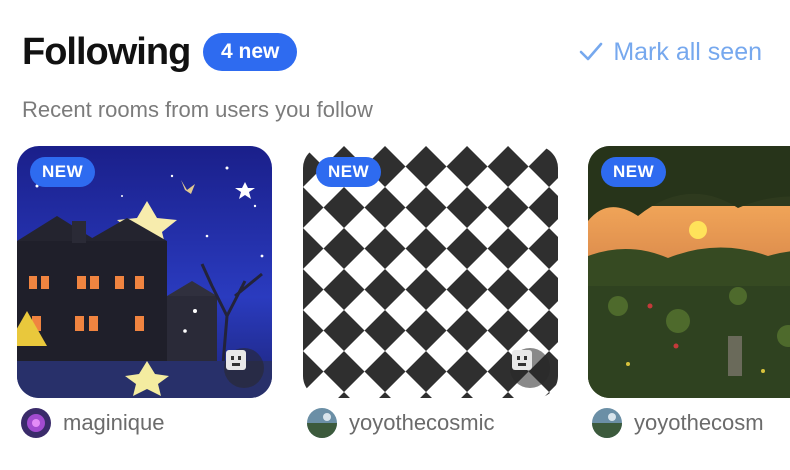  What do you see at coordinates (106, 52) in the screenshot?
I see `page-title: Following` at bounding box center [106, 52].